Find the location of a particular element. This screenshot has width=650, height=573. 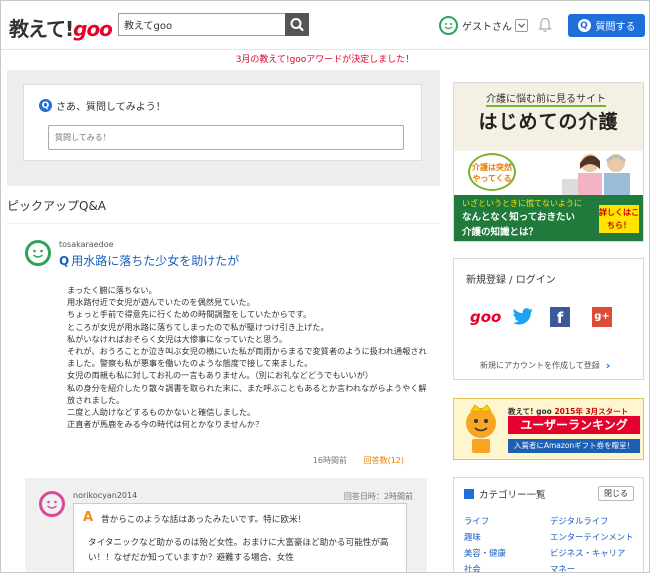

search-icon is located at coordinates (297, 25).